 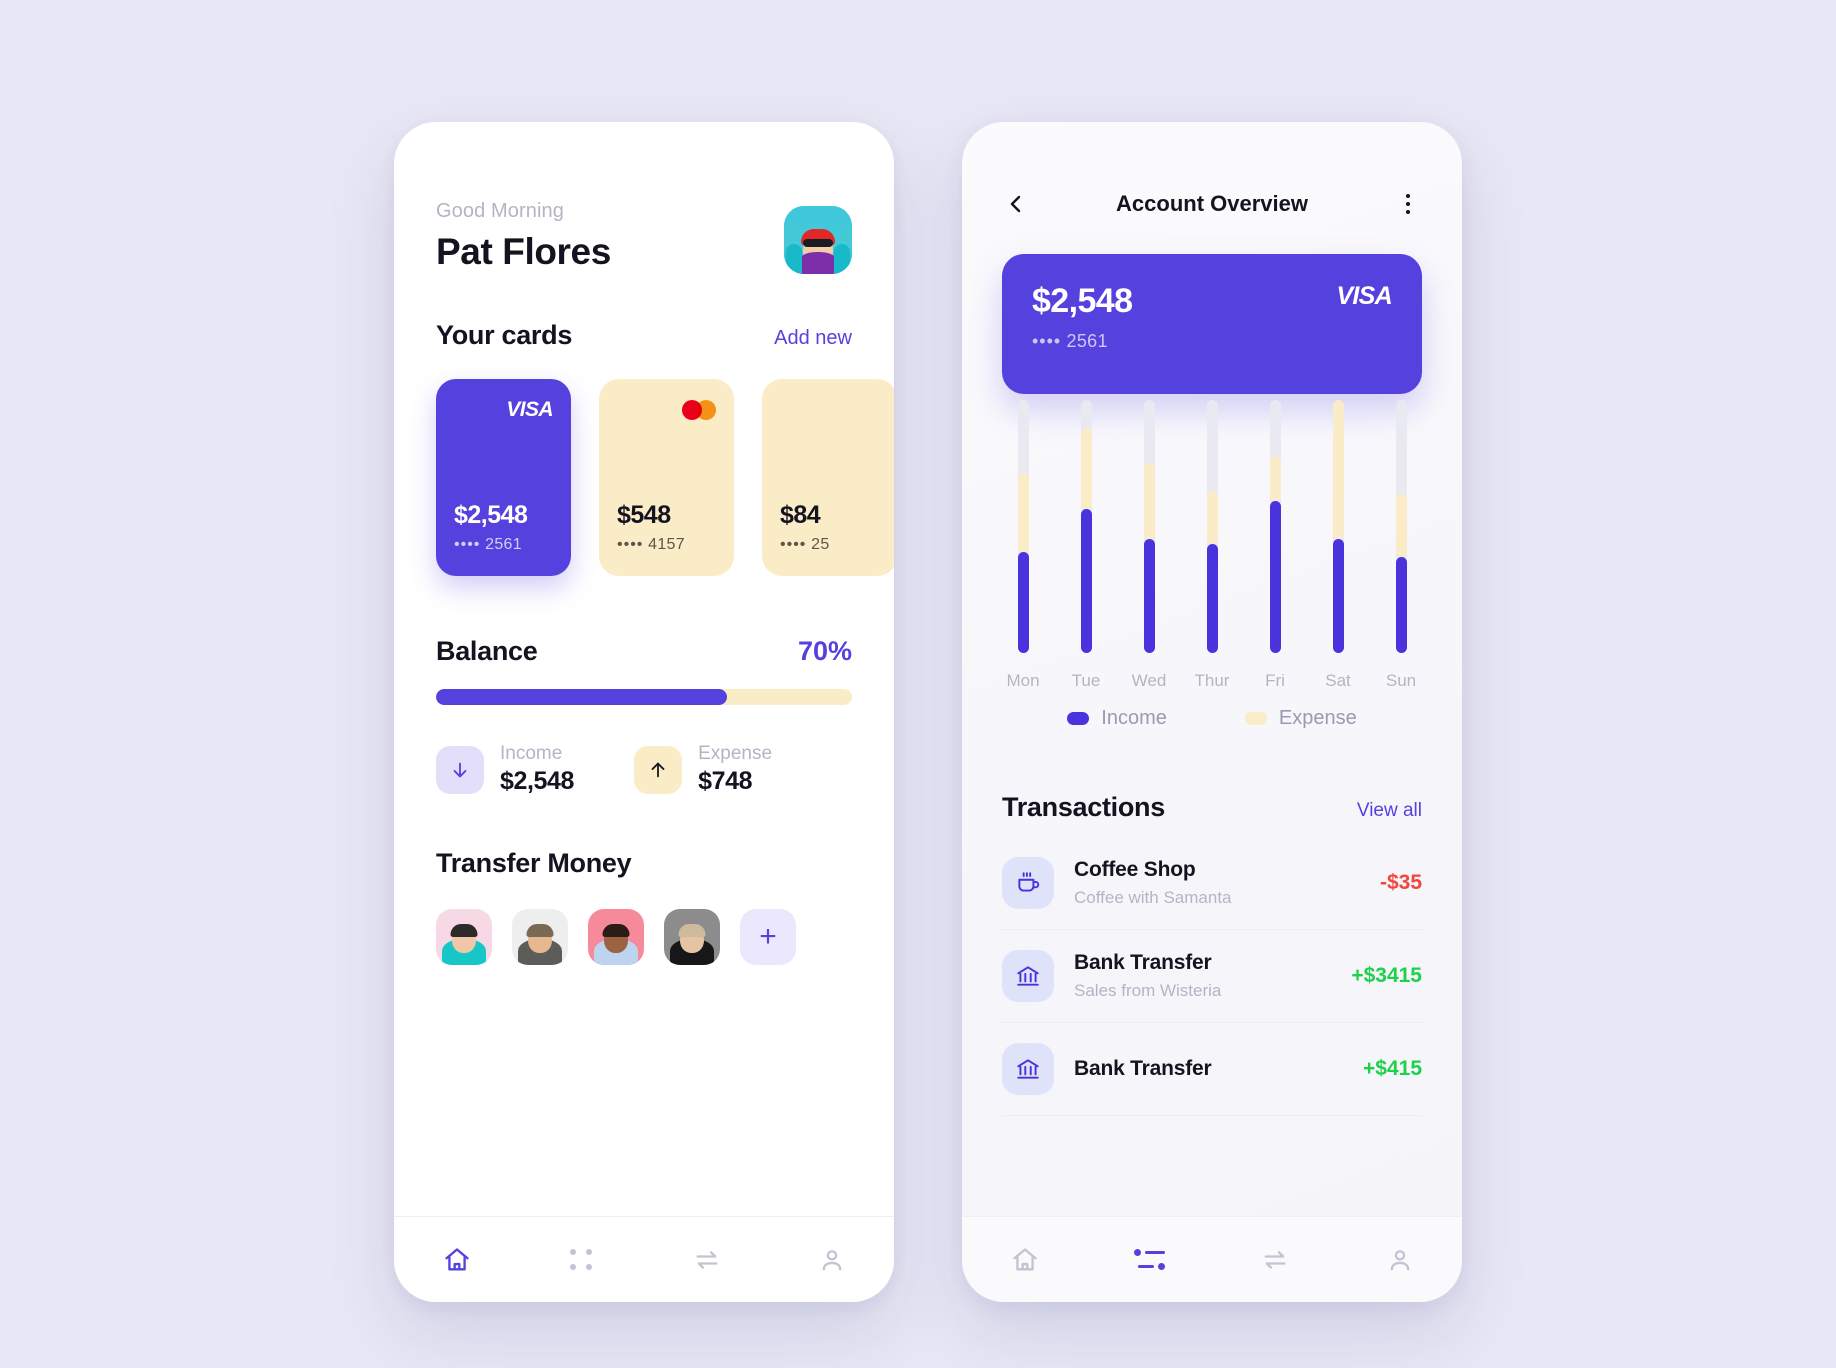 I want to click on nav-grid-icon, so click(x=582, y=1260).